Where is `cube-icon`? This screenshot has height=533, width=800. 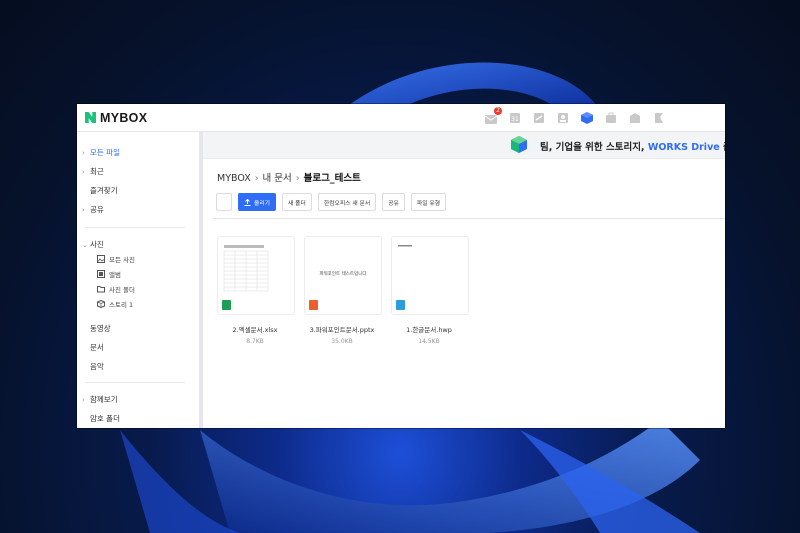
cube-icon is located at coordinates (101, 304).